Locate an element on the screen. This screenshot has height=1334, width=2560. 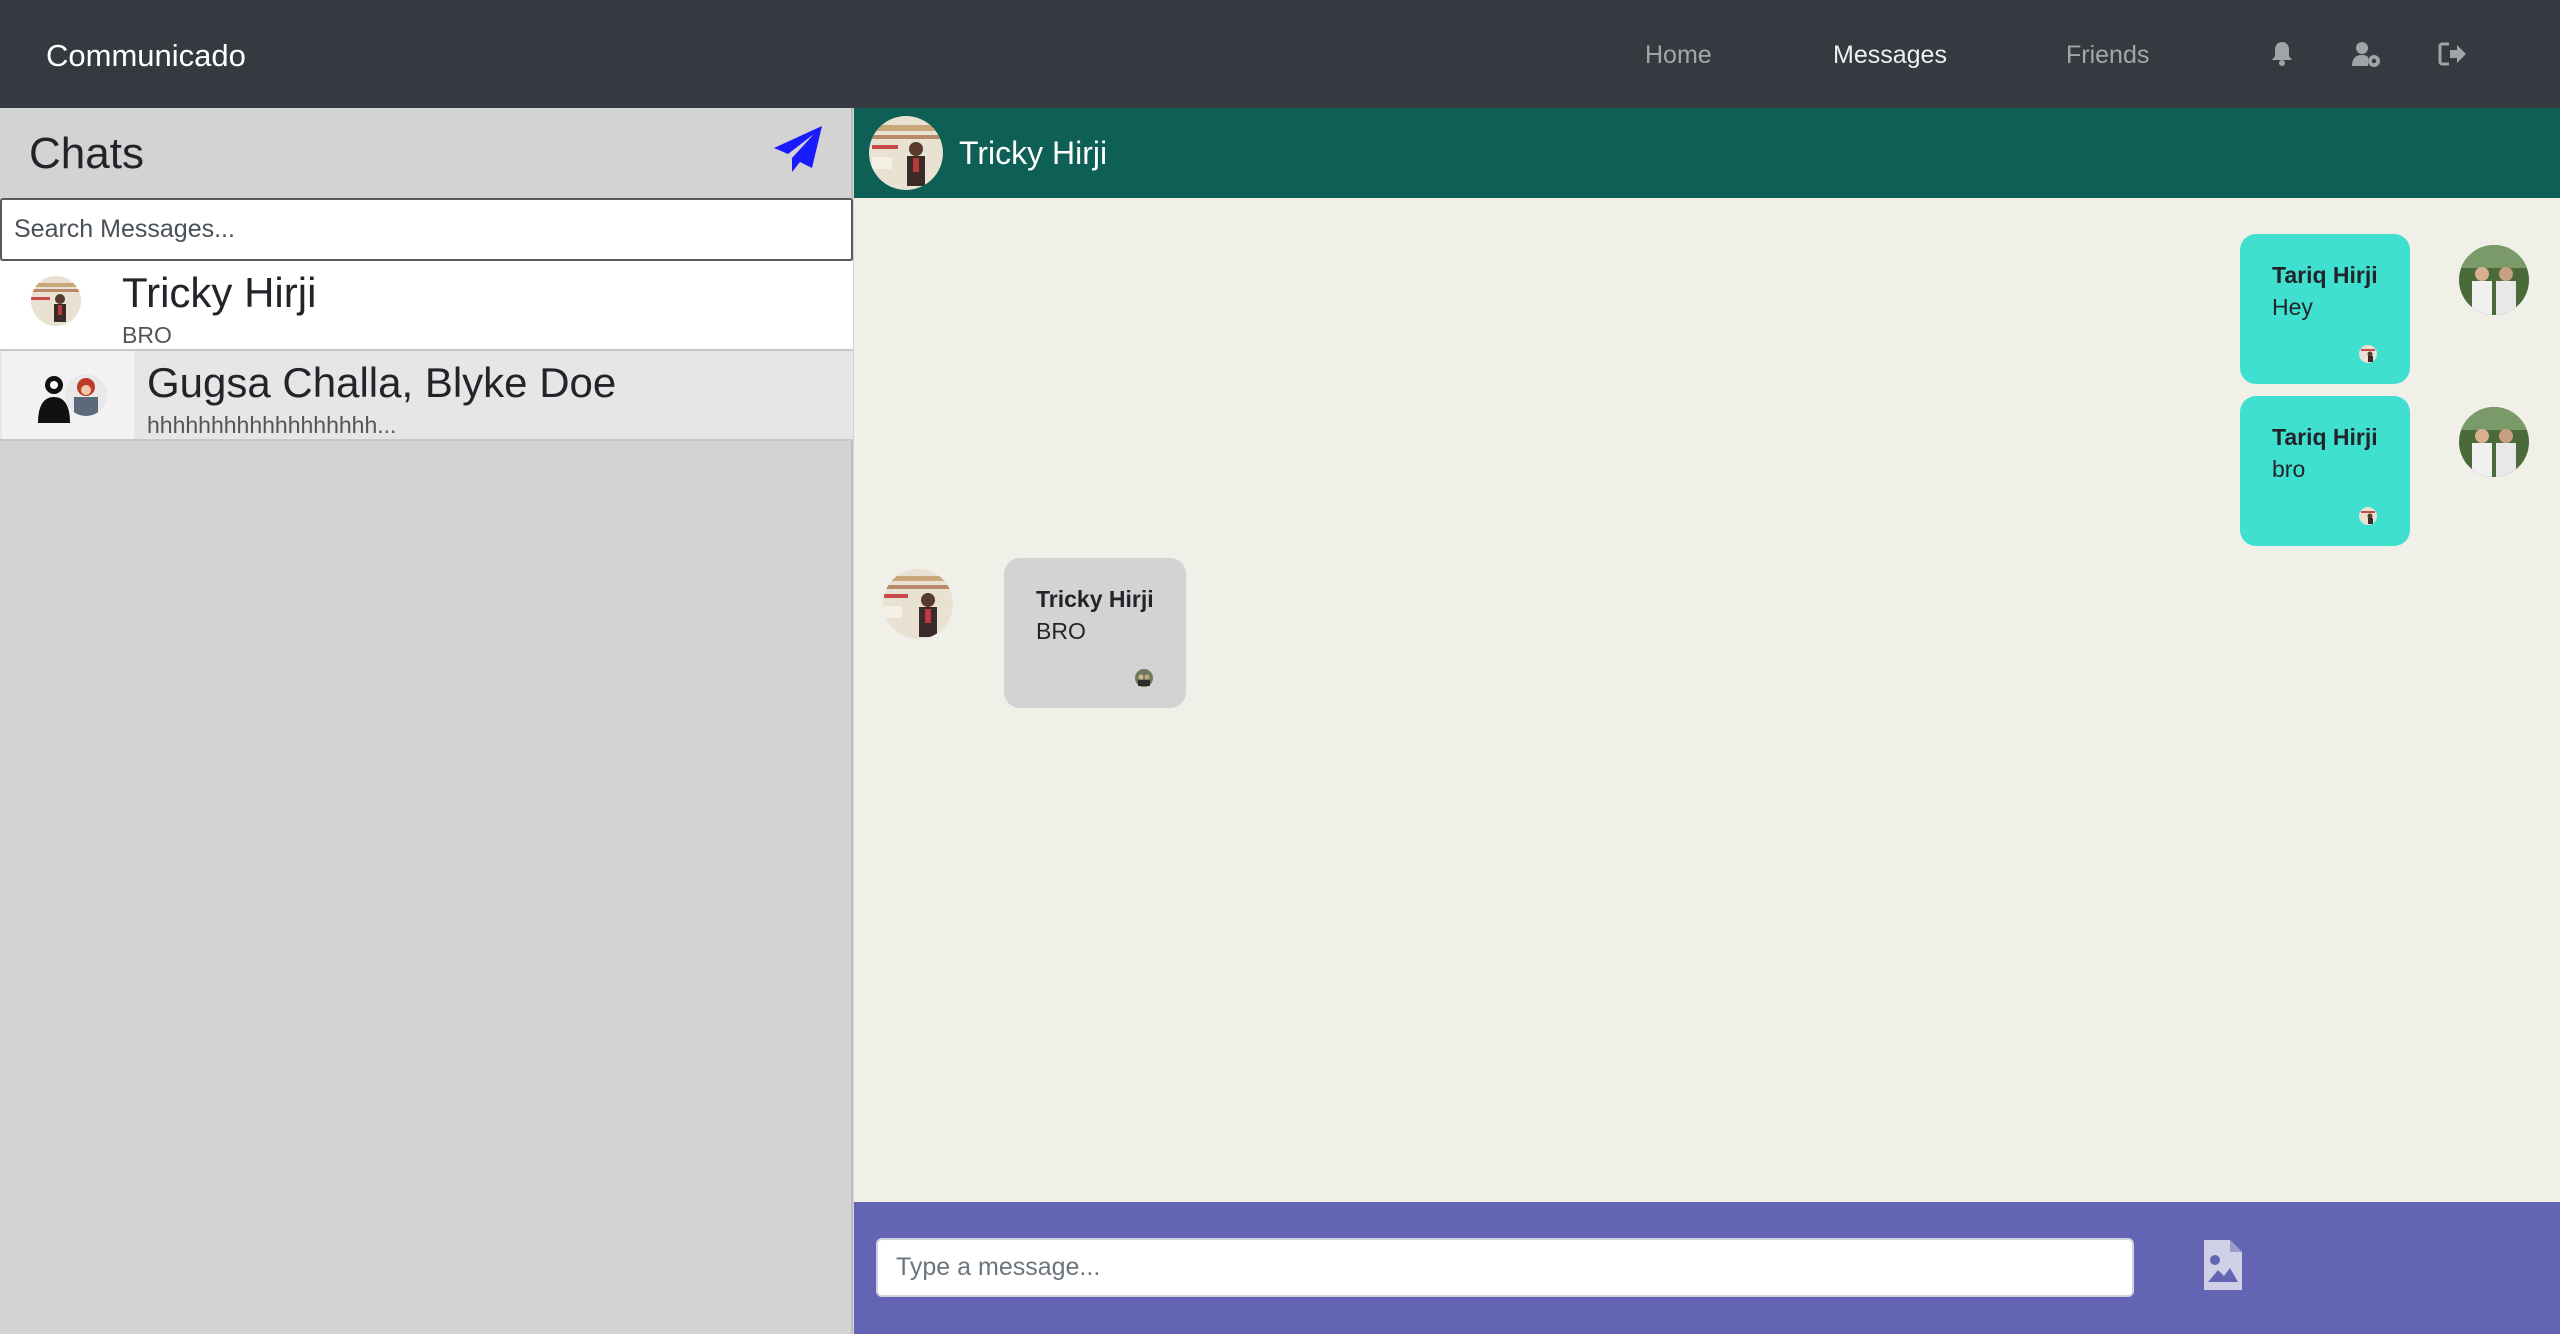
message-input is located at coordinates (1505, 1267).